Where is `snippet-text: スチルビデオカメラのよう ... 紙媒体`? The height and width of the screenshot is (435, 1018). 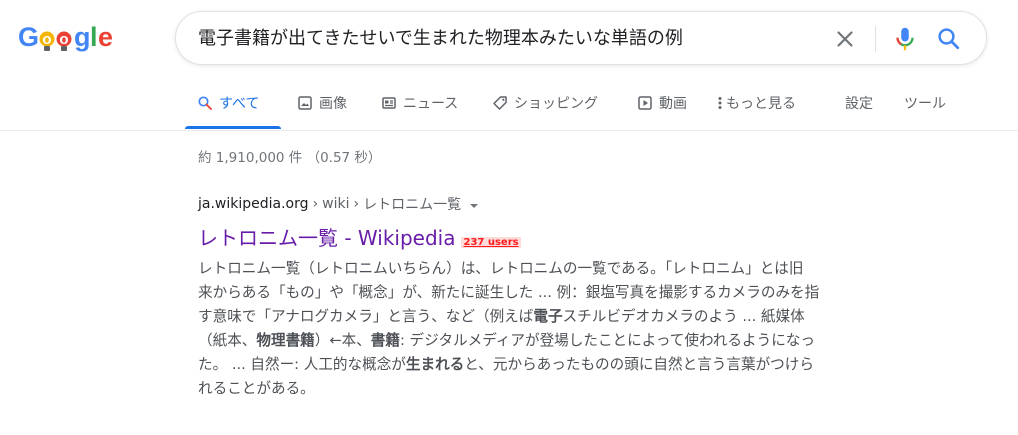
snippet-text: スチルビデオカメラのよう ... 紙媒体 is located at coordinates (683, 316).